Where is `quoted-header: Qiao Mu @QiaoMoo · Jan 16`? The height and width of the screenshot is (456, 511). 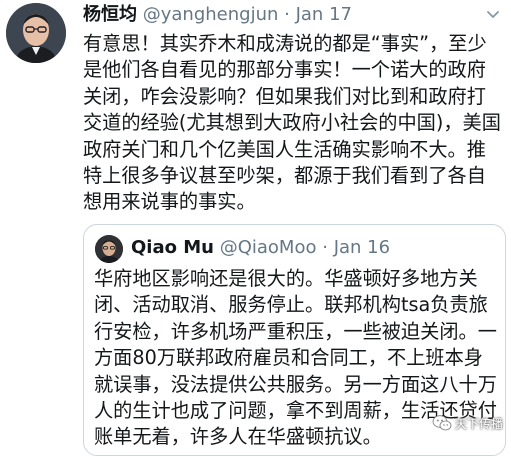 quoted-header: Qiao Mu @QiaoMoo · Jan 16 is located at coordinates (260, 248).